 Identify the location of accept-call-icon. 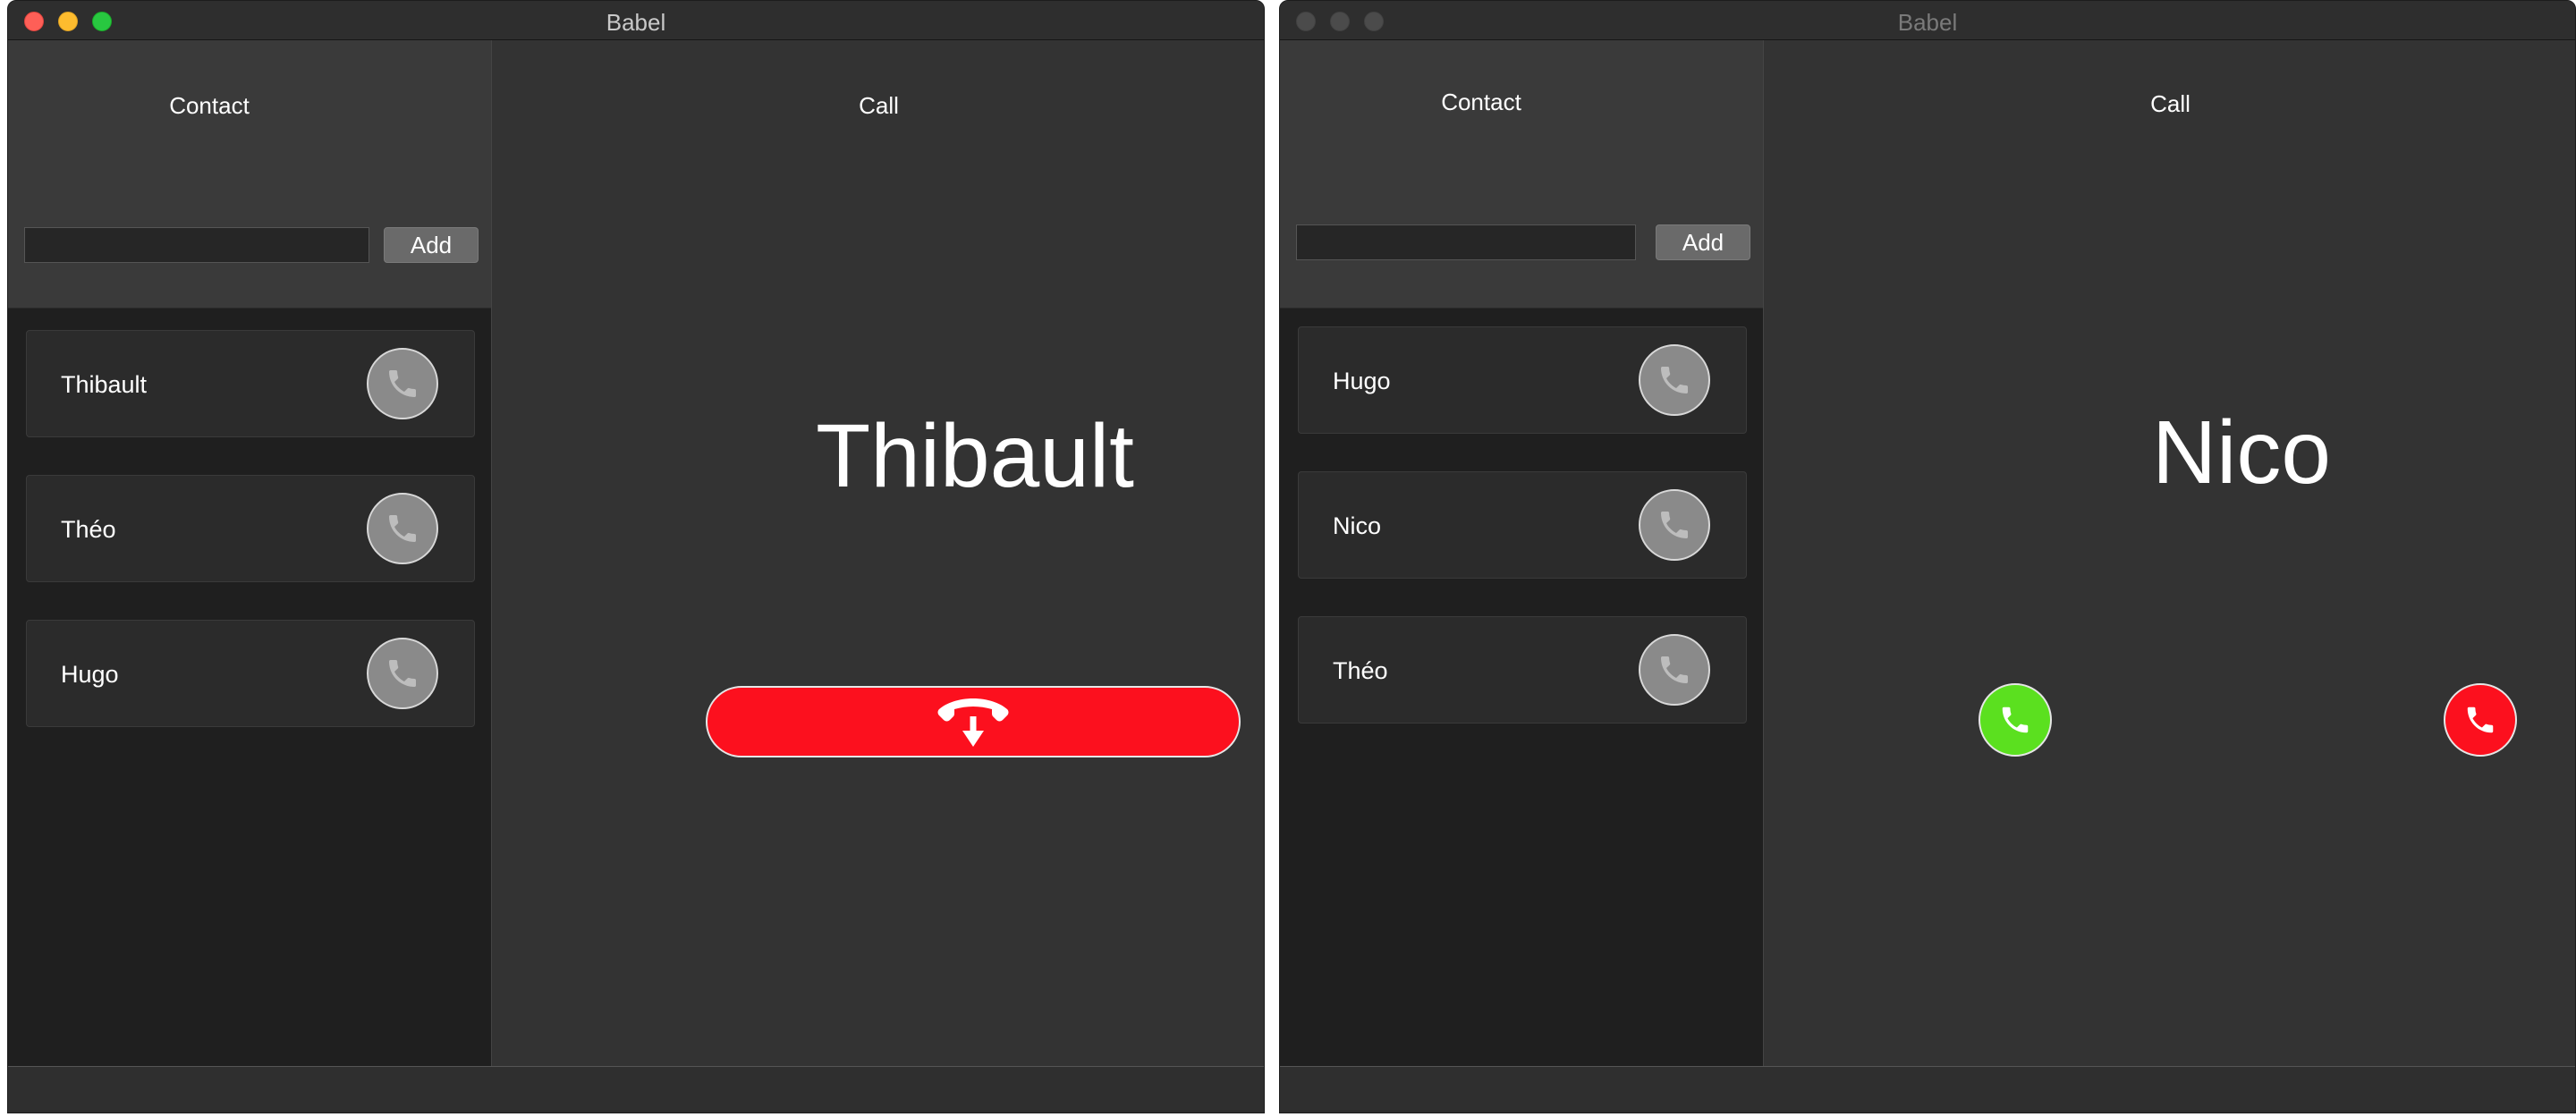
(2015, 720).